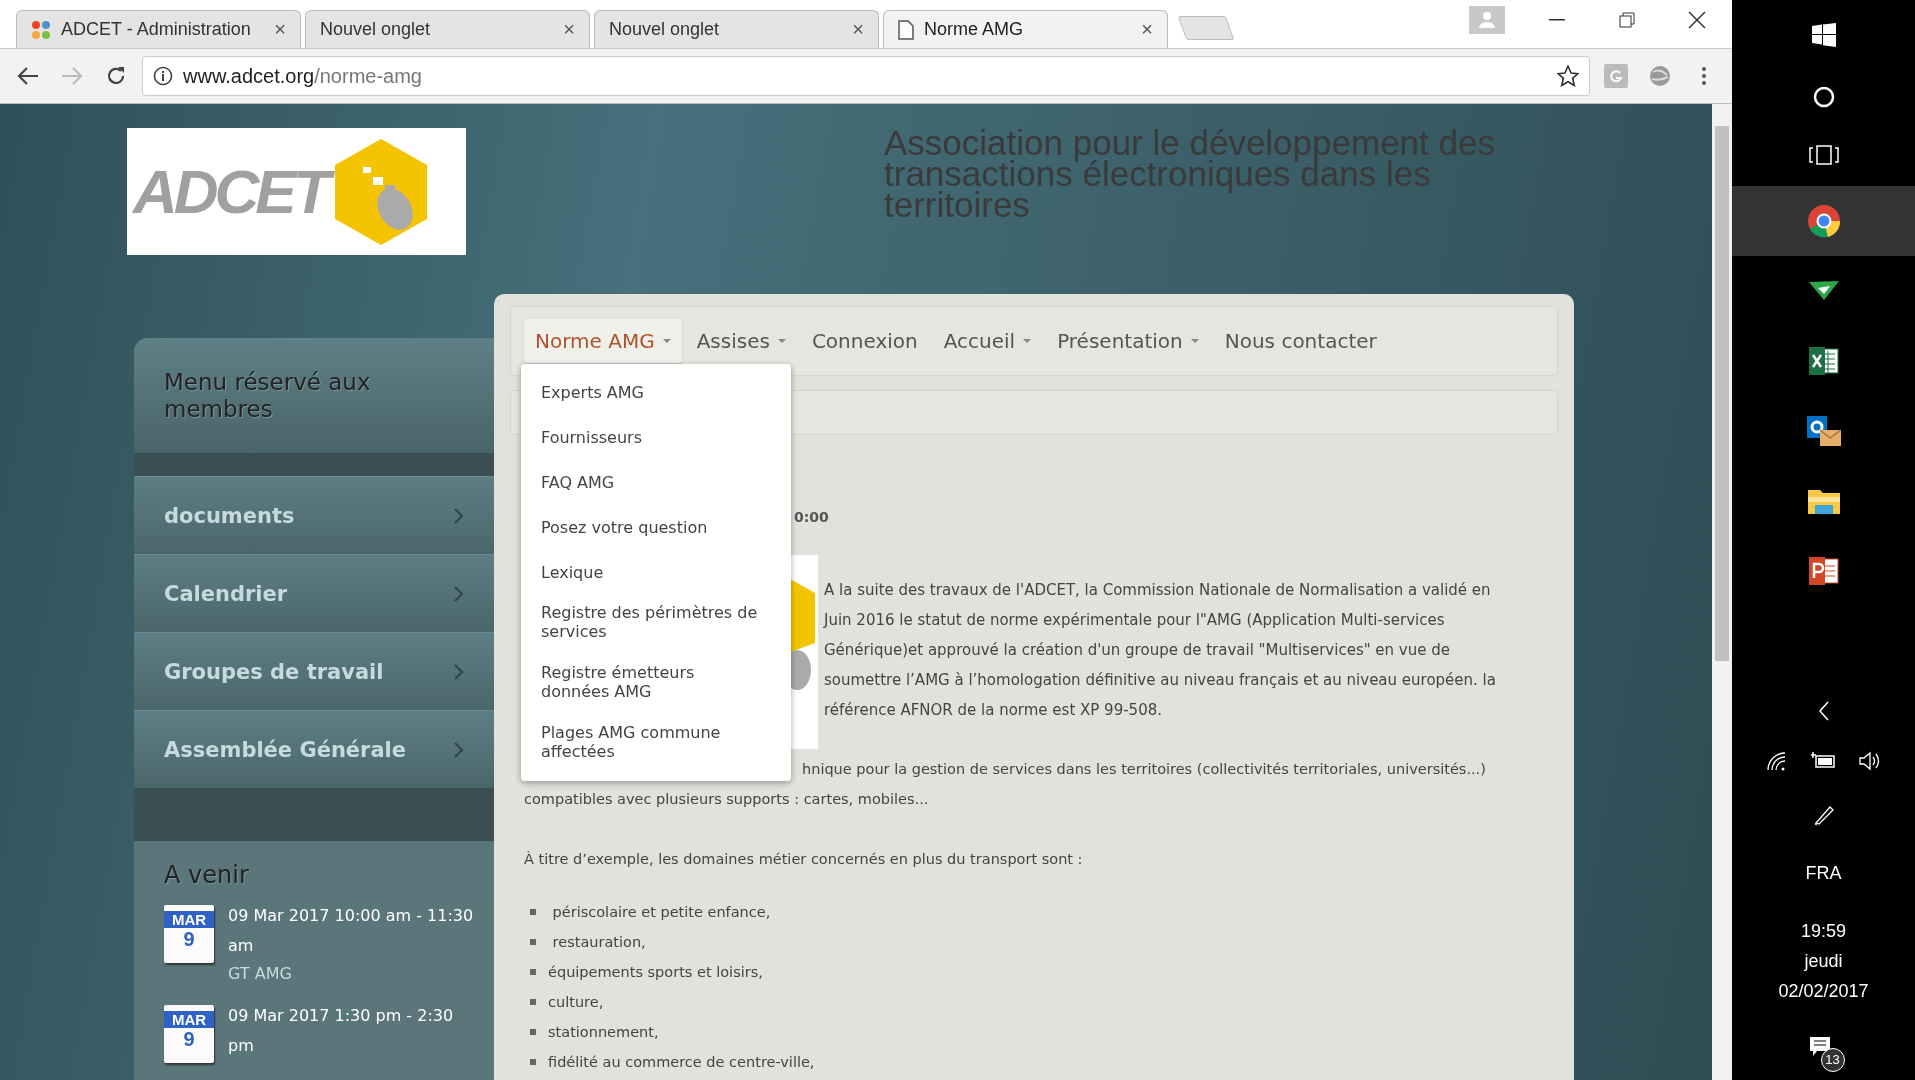 Image resolution: width=1915 pixels, height=1080 pixels. What do you see at coordinates (1557, 20) in the screenshot?
I see `minimize-icon` at bounding box center [1557, 20].